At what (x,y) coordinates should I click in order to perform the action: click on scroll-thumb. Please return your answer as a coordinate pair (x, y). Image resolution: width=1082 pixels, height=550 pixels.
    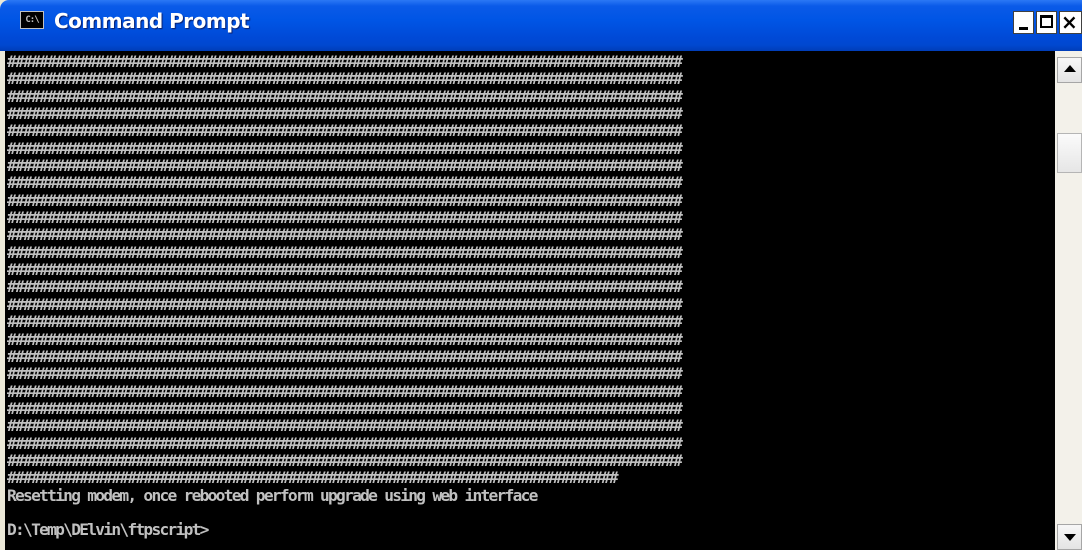
    Looking at the image, I should click on (1069, 153).